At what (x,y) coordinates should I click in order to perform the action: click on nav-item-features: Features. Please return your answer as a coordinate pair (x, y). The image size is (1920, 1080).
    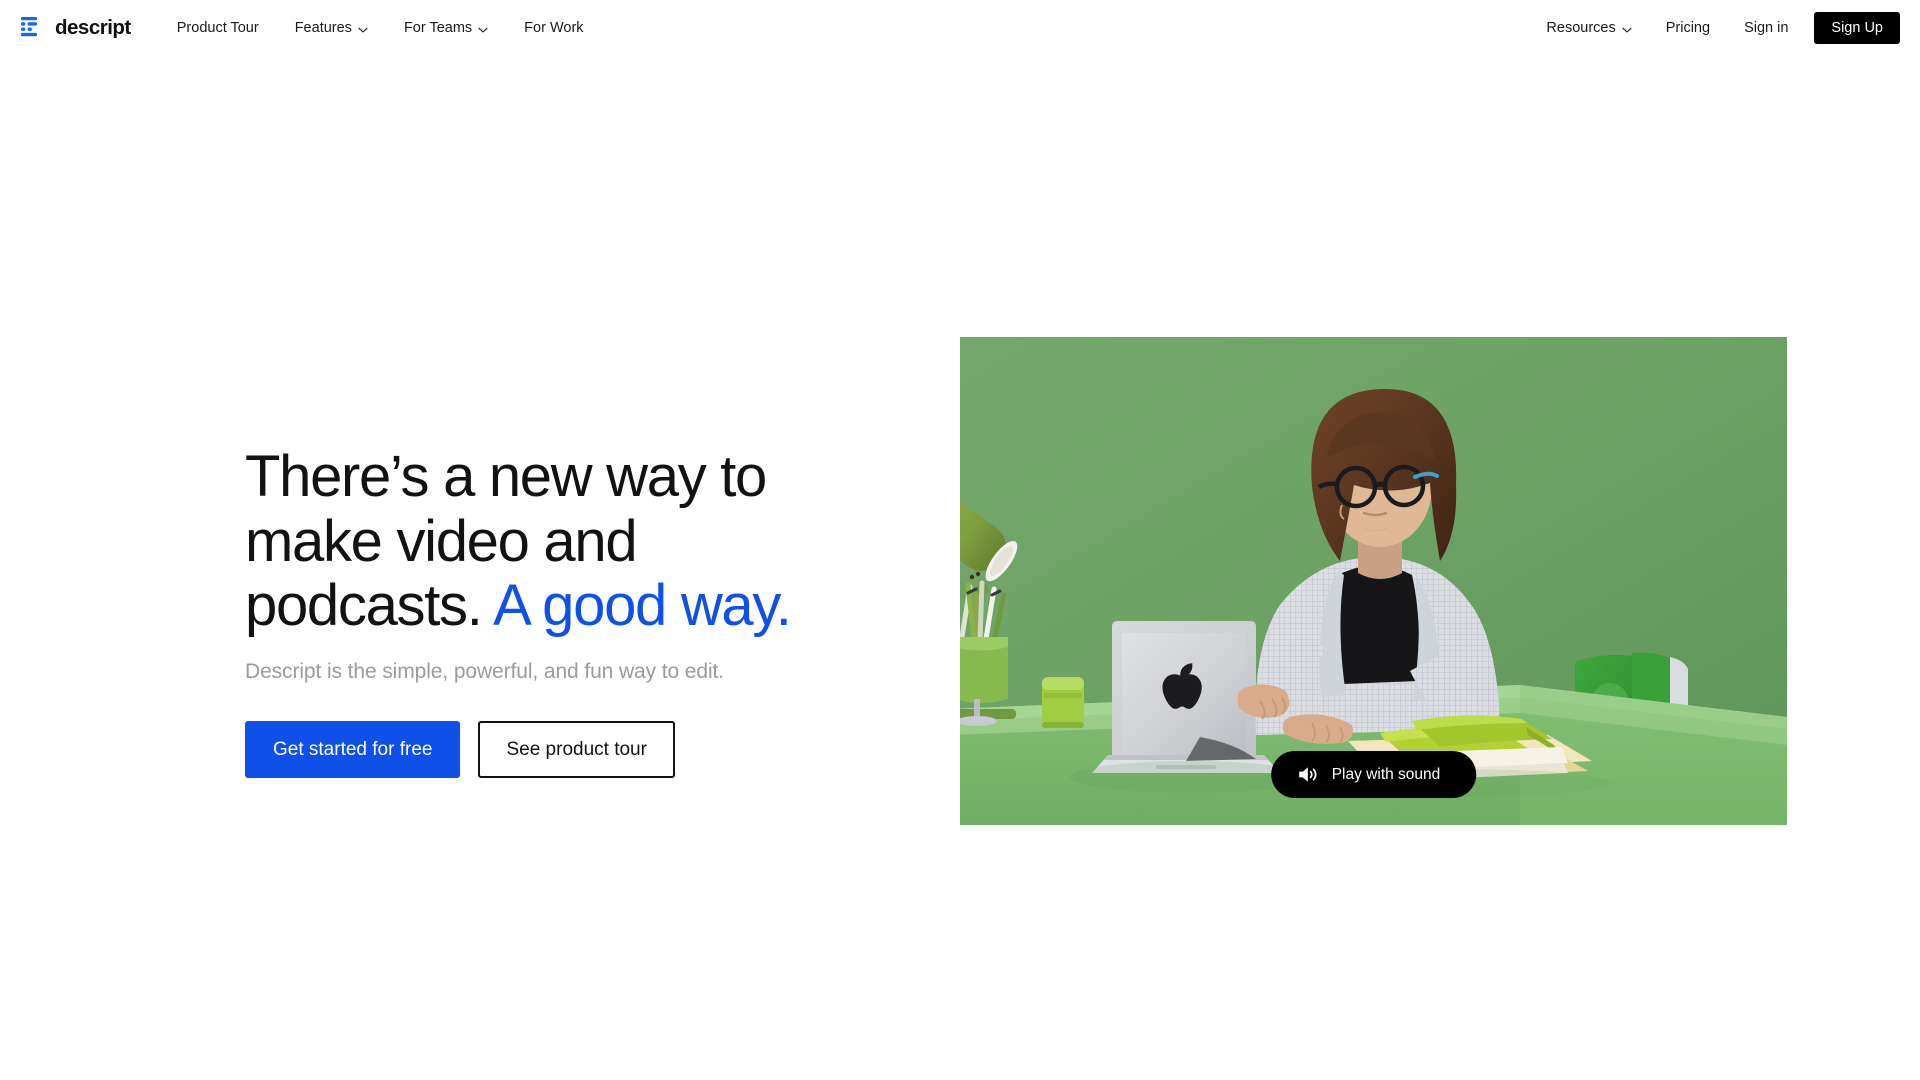
    Looking at the image, I should click on (331, 28).